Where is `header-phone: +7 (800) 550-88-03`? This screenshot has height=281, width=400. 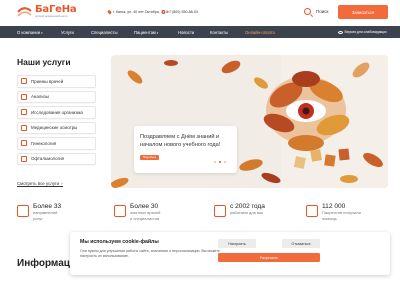 header-phone: +7 (800) 550-88-03 is located at coordinates (180, 12).